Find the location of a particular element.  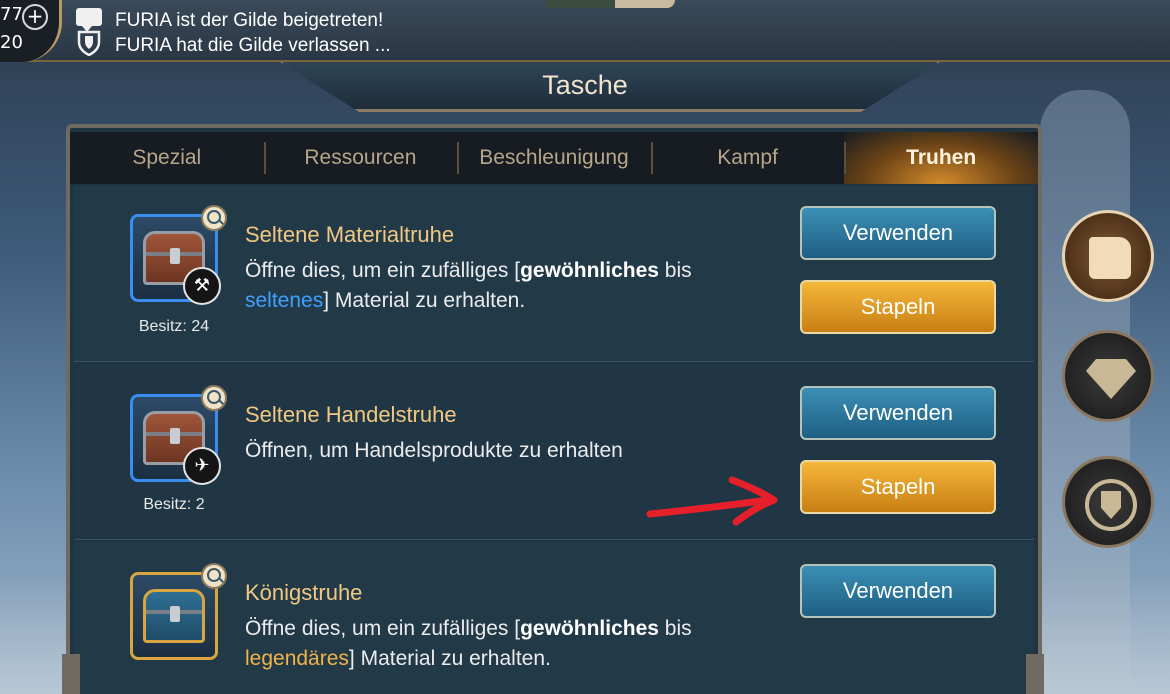

airship-icon: ✈ is located at coordinates (202, 466).